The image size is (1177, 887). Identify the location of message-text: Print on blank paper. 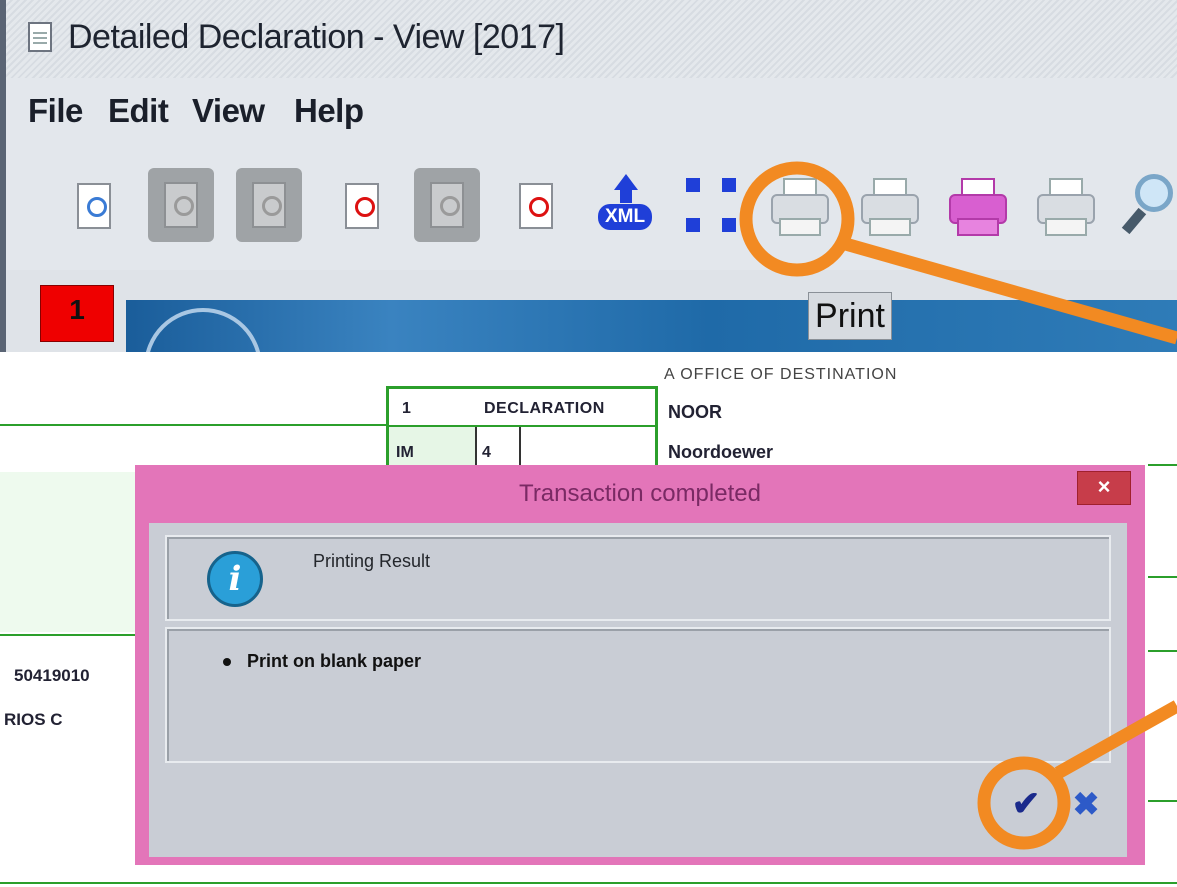
(334, 661).